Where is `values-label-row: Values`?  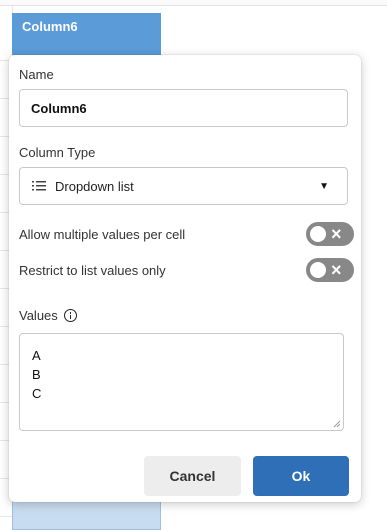
values-label-row: Values is located at coordinates (48, 315).